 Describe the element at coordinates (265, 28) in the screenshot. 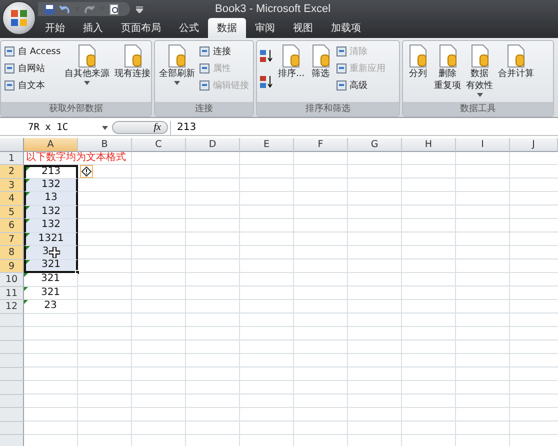

I see `ribbon-tab: 审阅` at that location.